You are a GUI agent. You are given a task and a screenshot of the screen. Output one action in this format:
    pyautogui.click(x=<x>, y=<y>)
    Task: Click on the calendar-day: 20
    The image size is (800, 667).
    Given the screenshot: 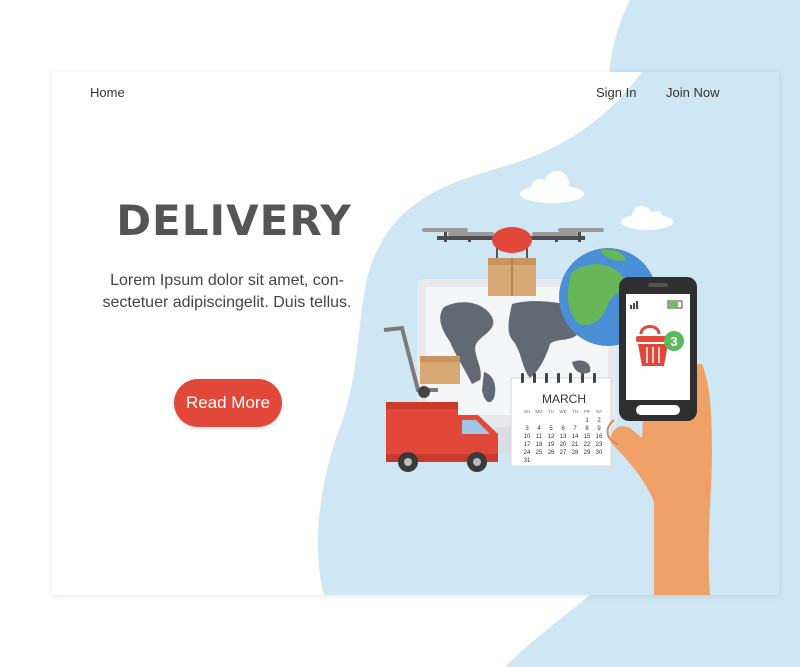 What is the action you would take?
    pyautogui.click(x=563, y=445)
    